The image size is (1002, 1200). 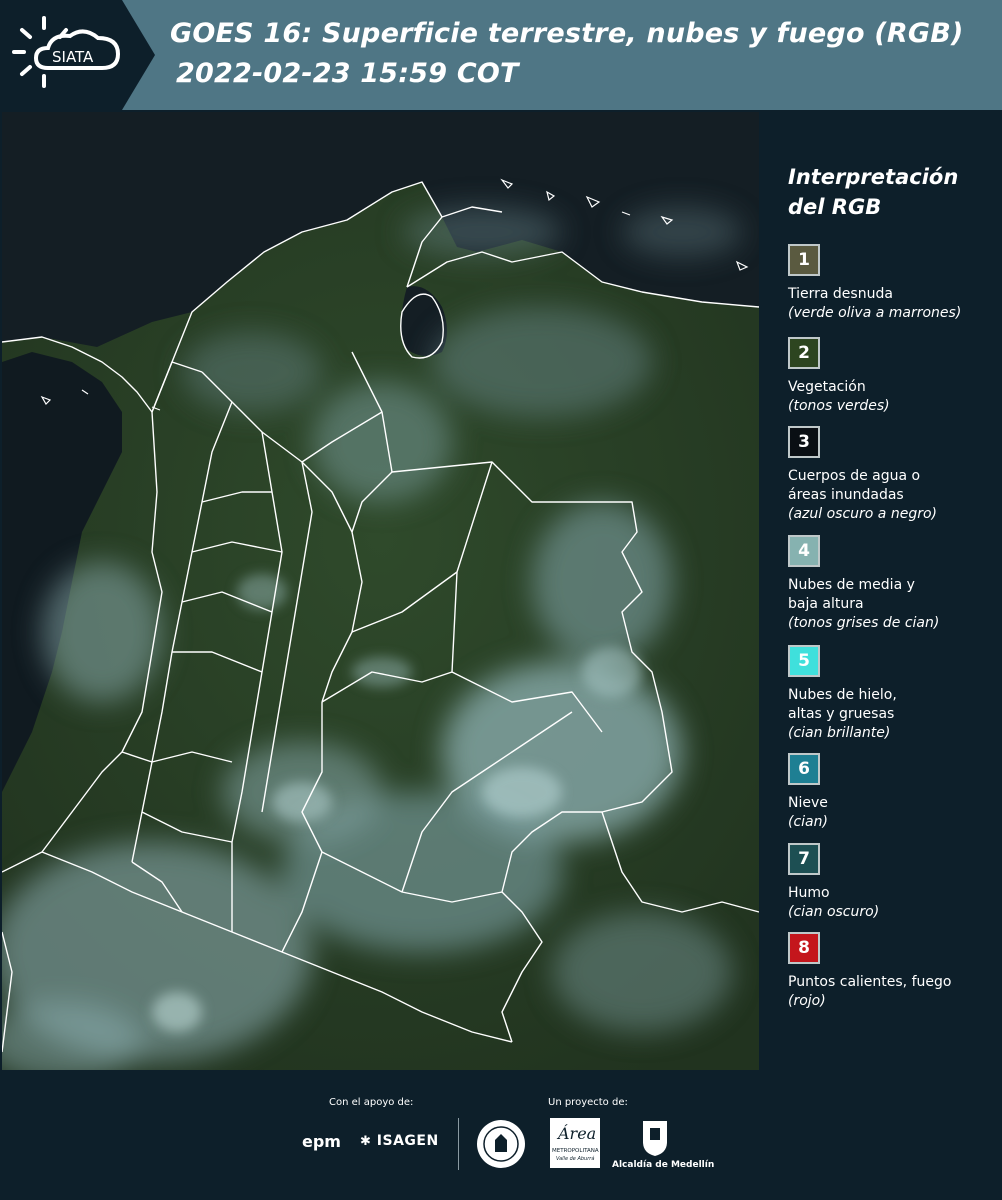 I want to click on legend-swatch: 4, so click(x=804, y=551).